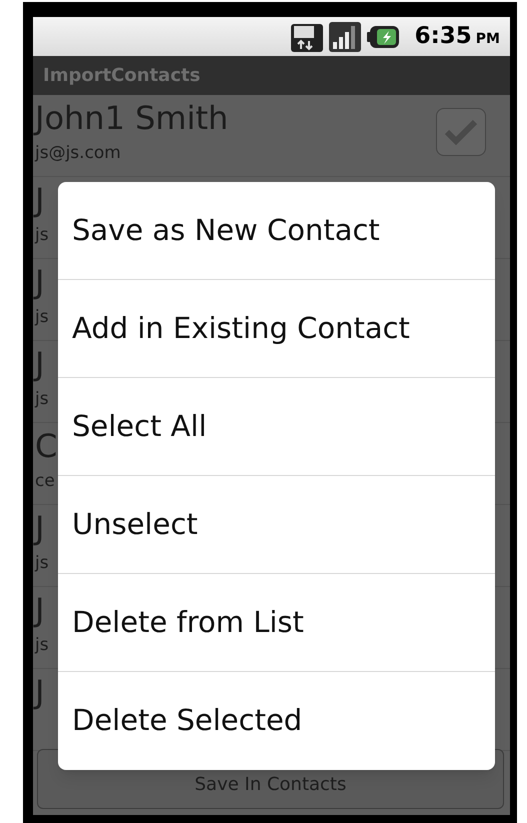 This screenshot has width=527, height=823. I want to click on checkbox, so click(461, 132).